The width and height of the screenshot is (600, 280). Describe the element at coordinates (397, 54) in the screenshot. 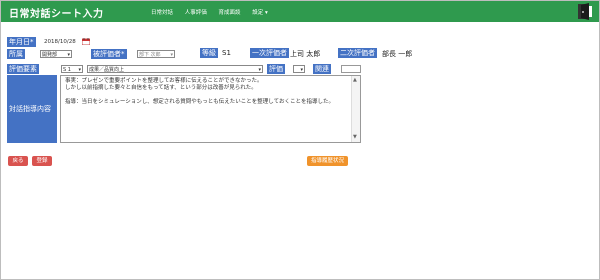

I see `second-evaluator-value: 部長 一郎` at that location.